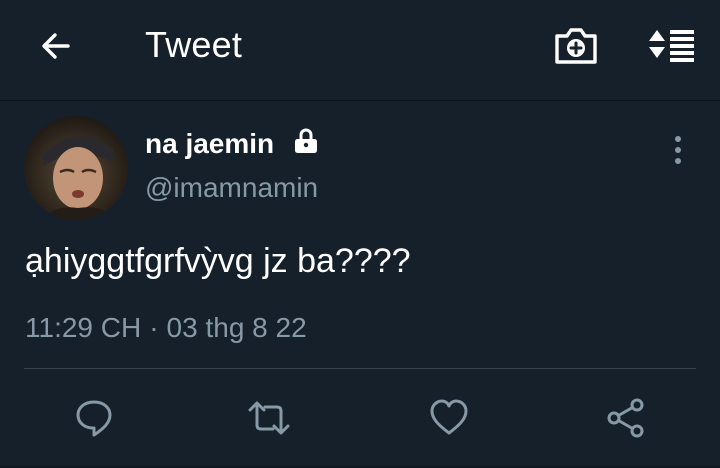 Image resolution: width=720 pixels, height=468 pixels. I want to click on retweet-button, so click(269, 418).